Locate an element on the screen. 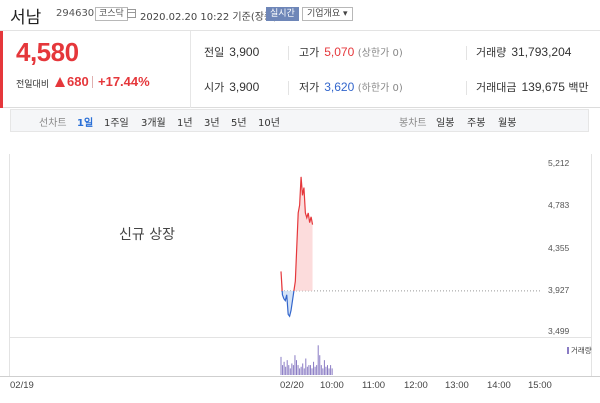 Image resolution: width=600 pixels, height=403 pixels. current-price-box: 4,580 전일대비 680 +17.44% is located at coordinates (95, 69).